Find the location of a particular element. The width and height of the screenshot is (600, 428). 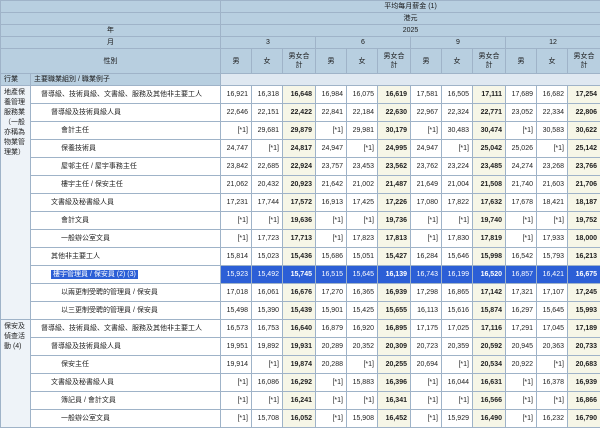

total-wage-cell: 20,733 is located at coordinates (584, 347).